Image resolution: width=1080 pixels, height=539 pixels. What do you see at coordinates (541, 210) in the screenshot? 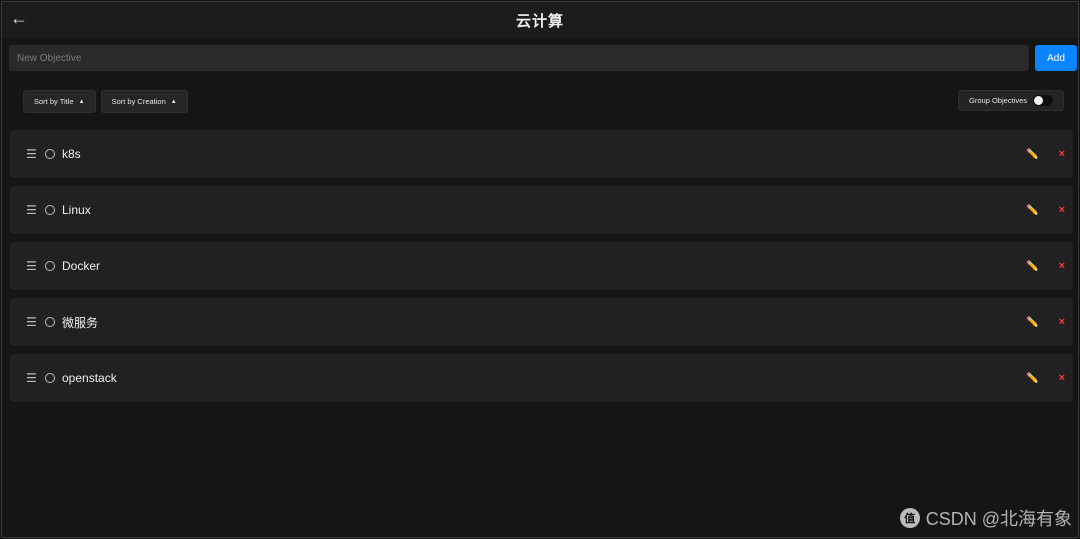
I see `objective-item: ☰ Linux ✏️ ×` at bounding box center [541, 210].